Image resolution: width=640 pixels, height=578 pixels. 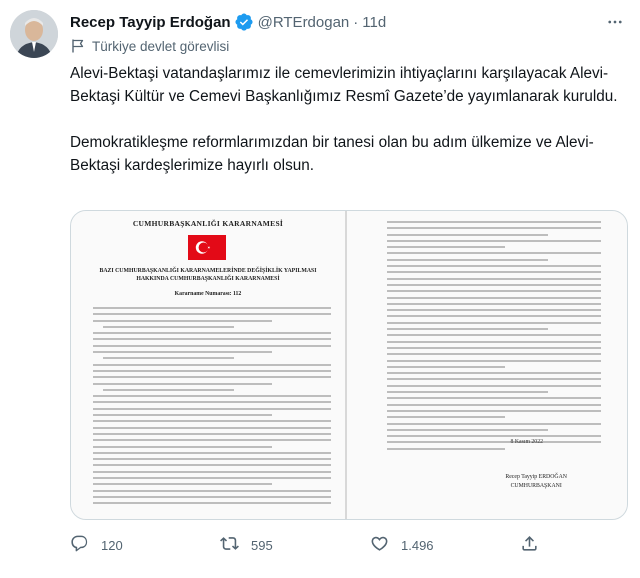 I want to click on document-body-left, so click(x=212, y=408).